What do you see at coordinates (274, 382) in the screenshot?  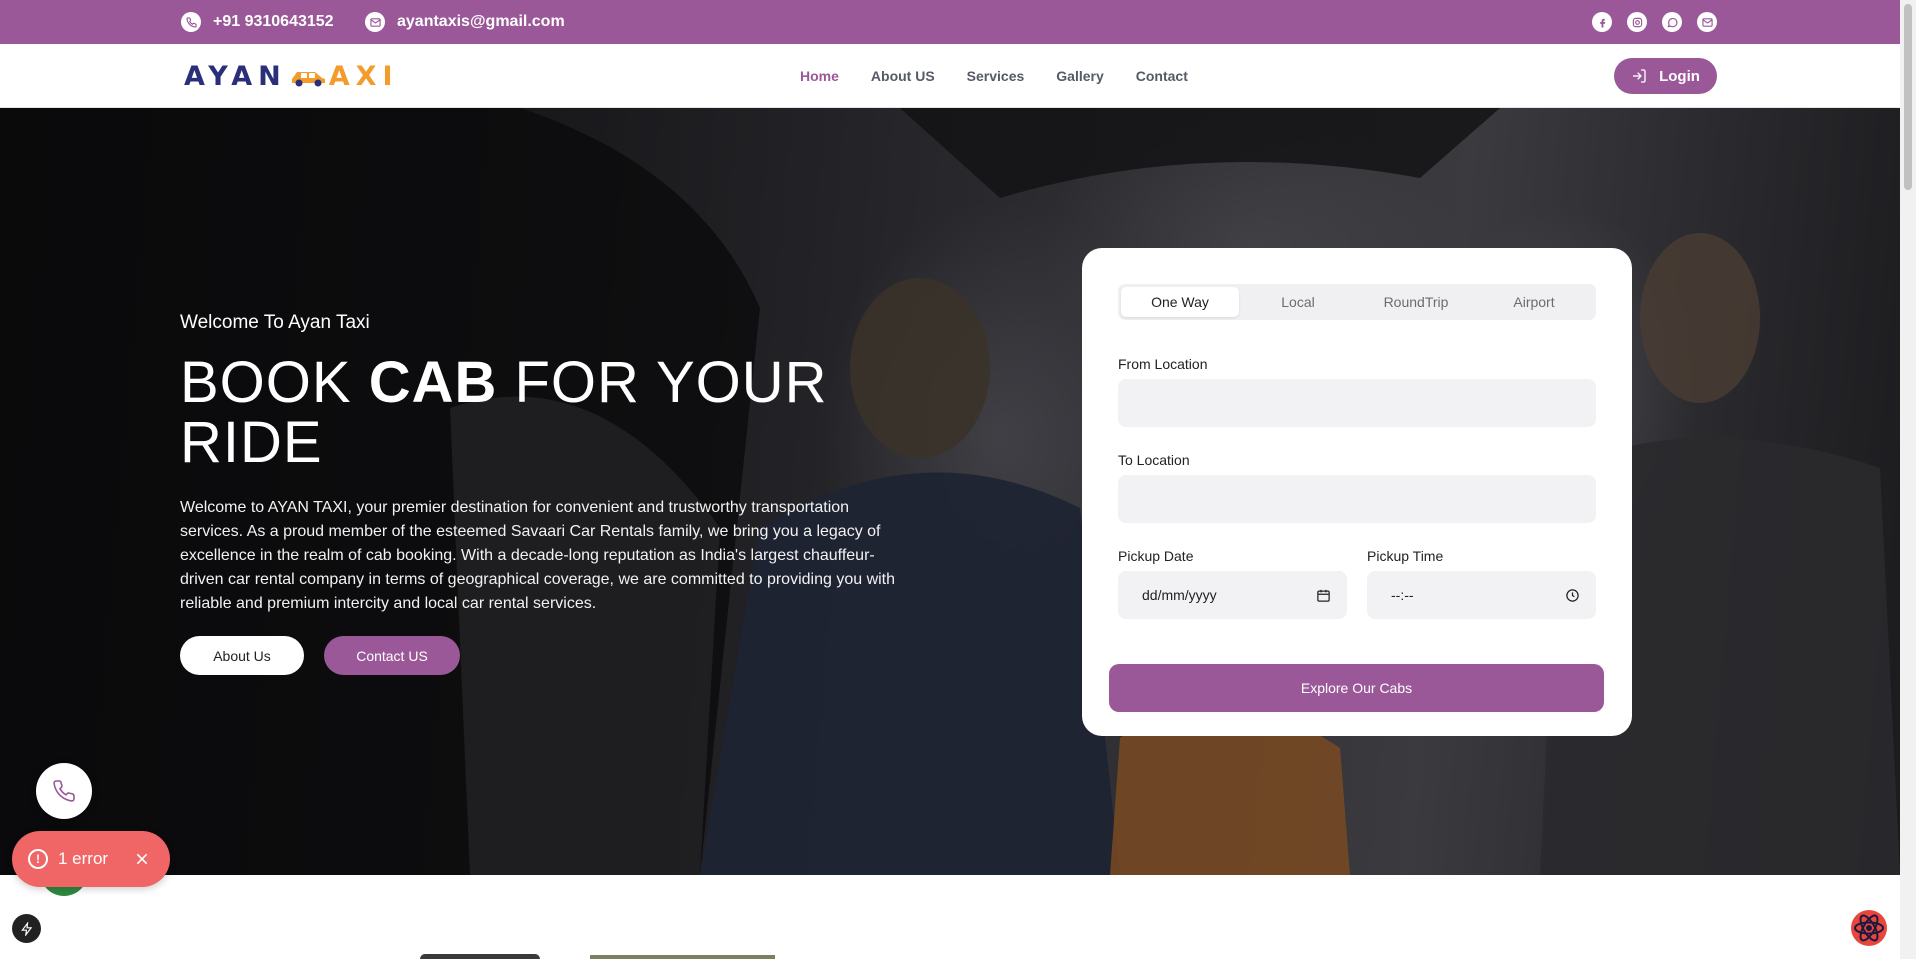 I see `hero-title-pre: BOOK` at bounding box center [274, 382].